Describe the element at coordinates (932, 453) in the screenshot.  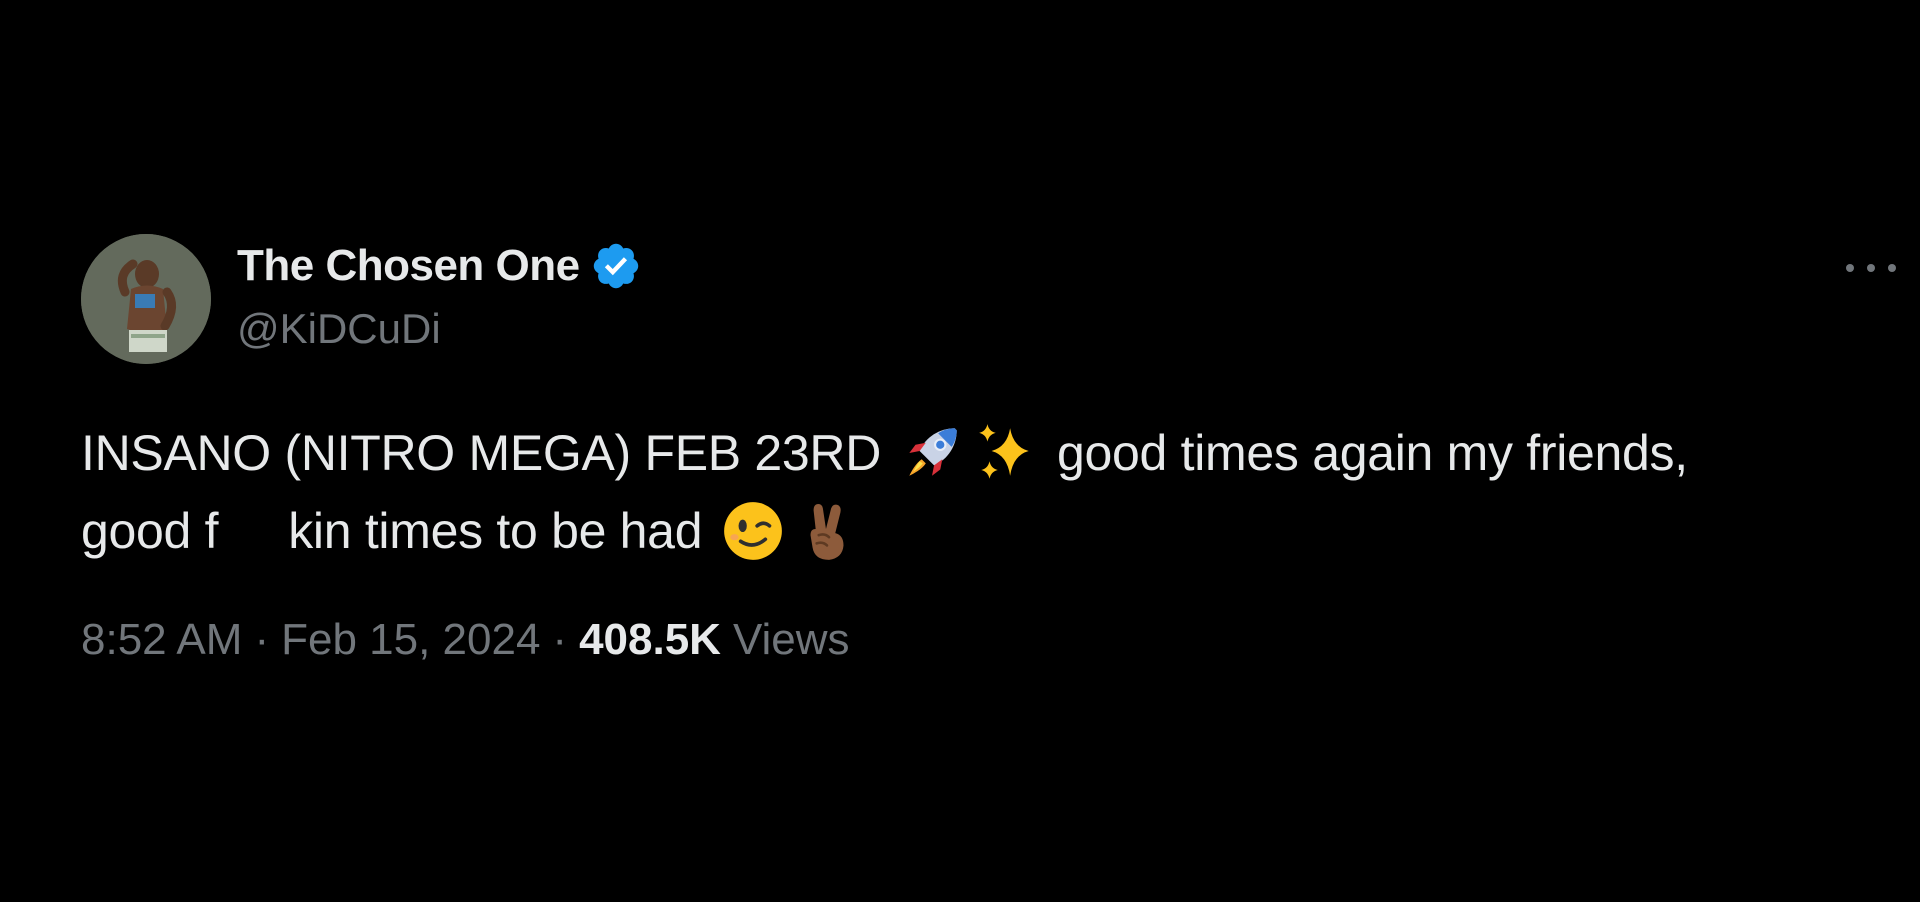
I see `rocket-emoji-icon` at that location.